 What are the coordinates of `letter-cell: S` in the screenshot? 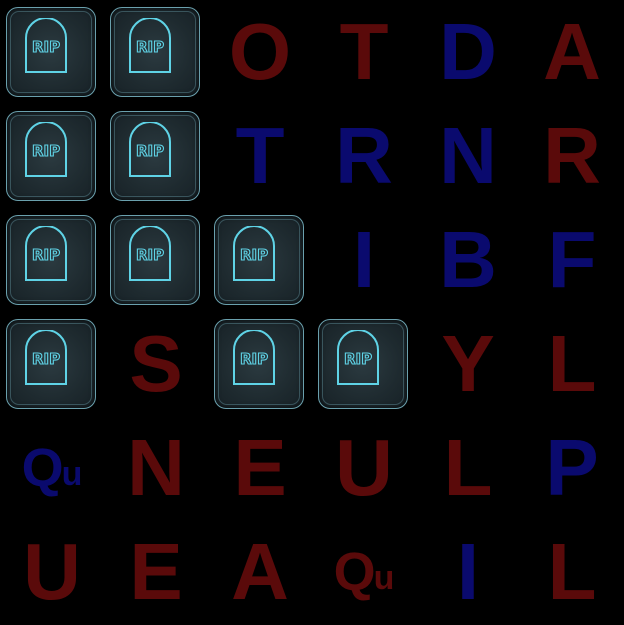 It's located at (156, 364).